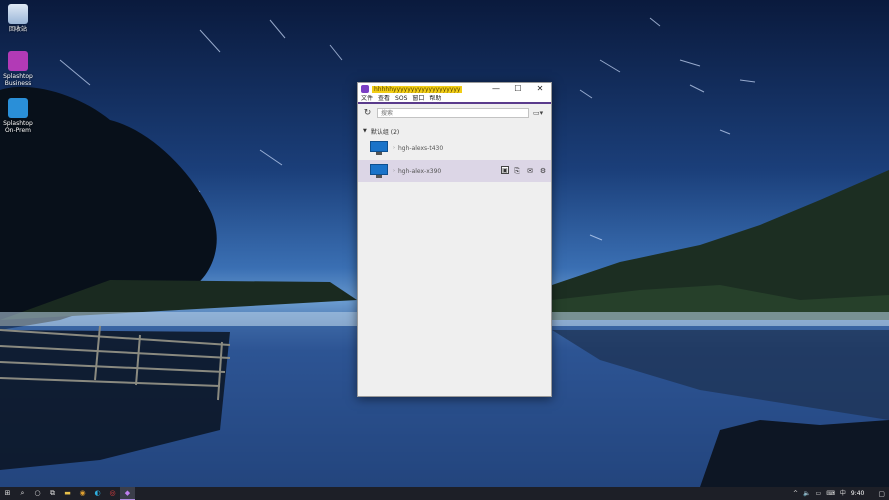 This screenshot has width=889, height=500. Describe the element at coordinates (454, 148) in the screenshot. I see `computer-row: › hgh-alexs-t430` at that location.